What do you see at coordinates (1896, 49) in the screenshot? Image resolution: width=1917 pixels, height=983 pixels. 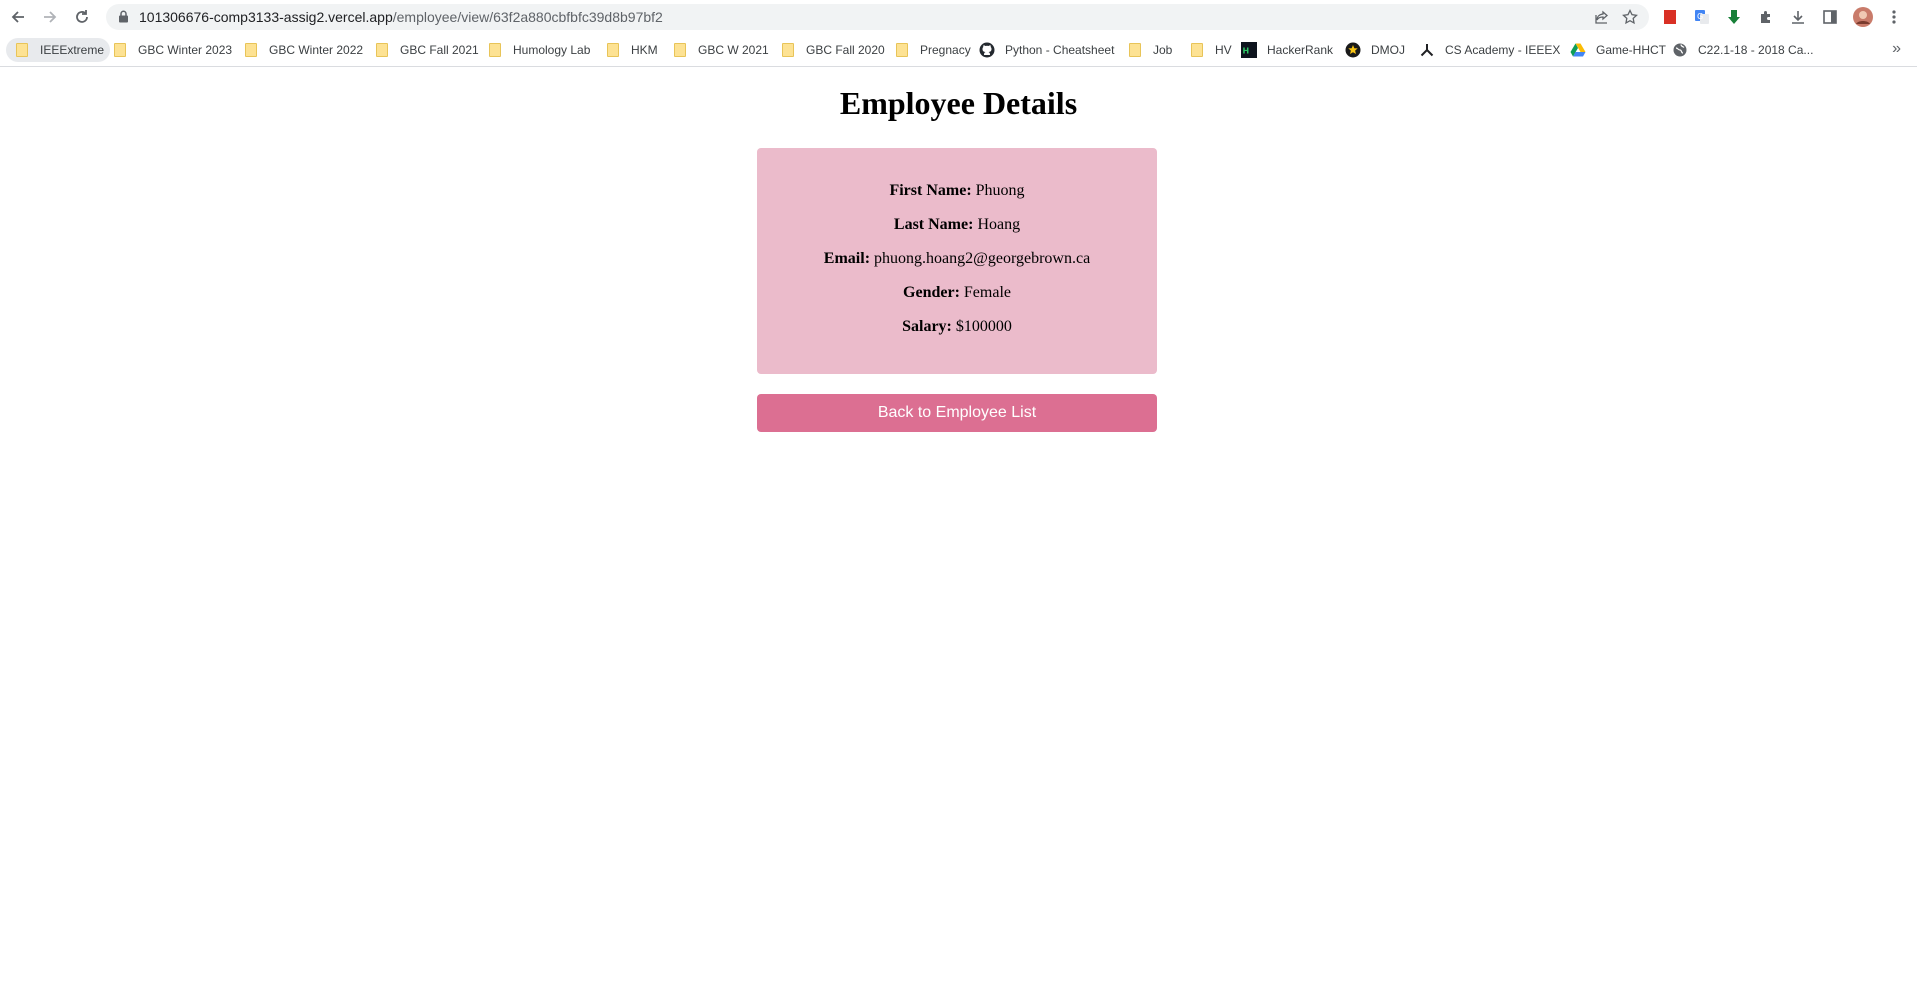 I see `more-bookmarks-chevron-icon: »` at bounding box center [1896, 49].